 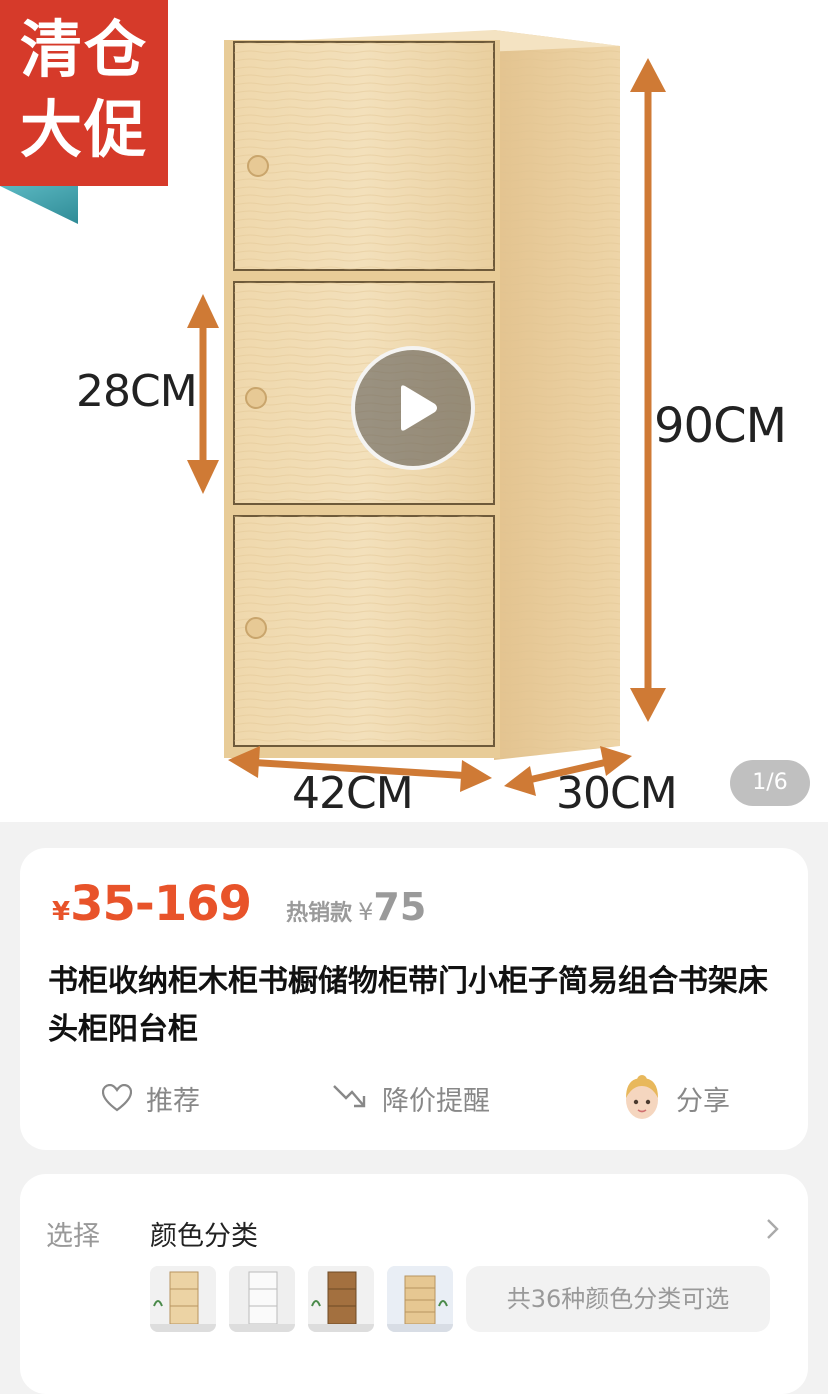 I want to click on video-play-button, so click(x=413, y=408).